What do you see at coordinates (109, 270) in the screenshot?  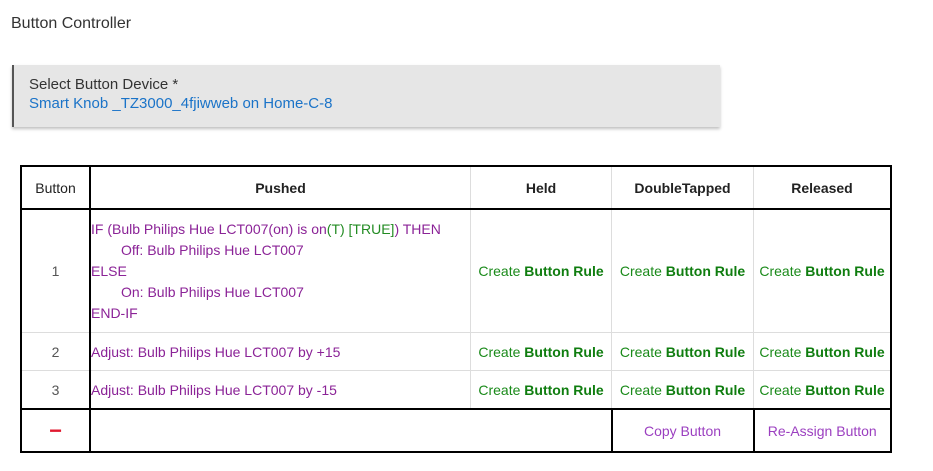 I see `rule-else: ELSE` at bounding box center [109, 270].